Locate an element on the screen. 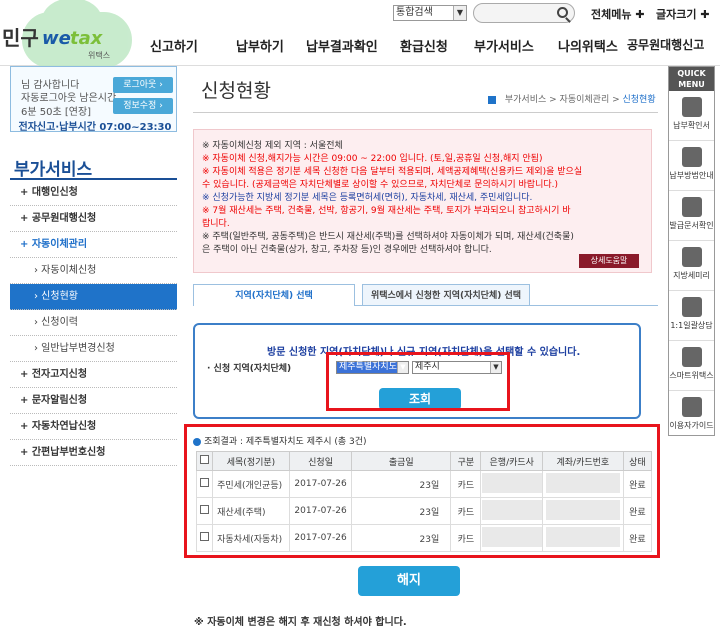 The image size is (720, 633). tab-applied-region: 위택스에서 신청한 지역(자치단체) 선택 is located at coordinates (446, 295).